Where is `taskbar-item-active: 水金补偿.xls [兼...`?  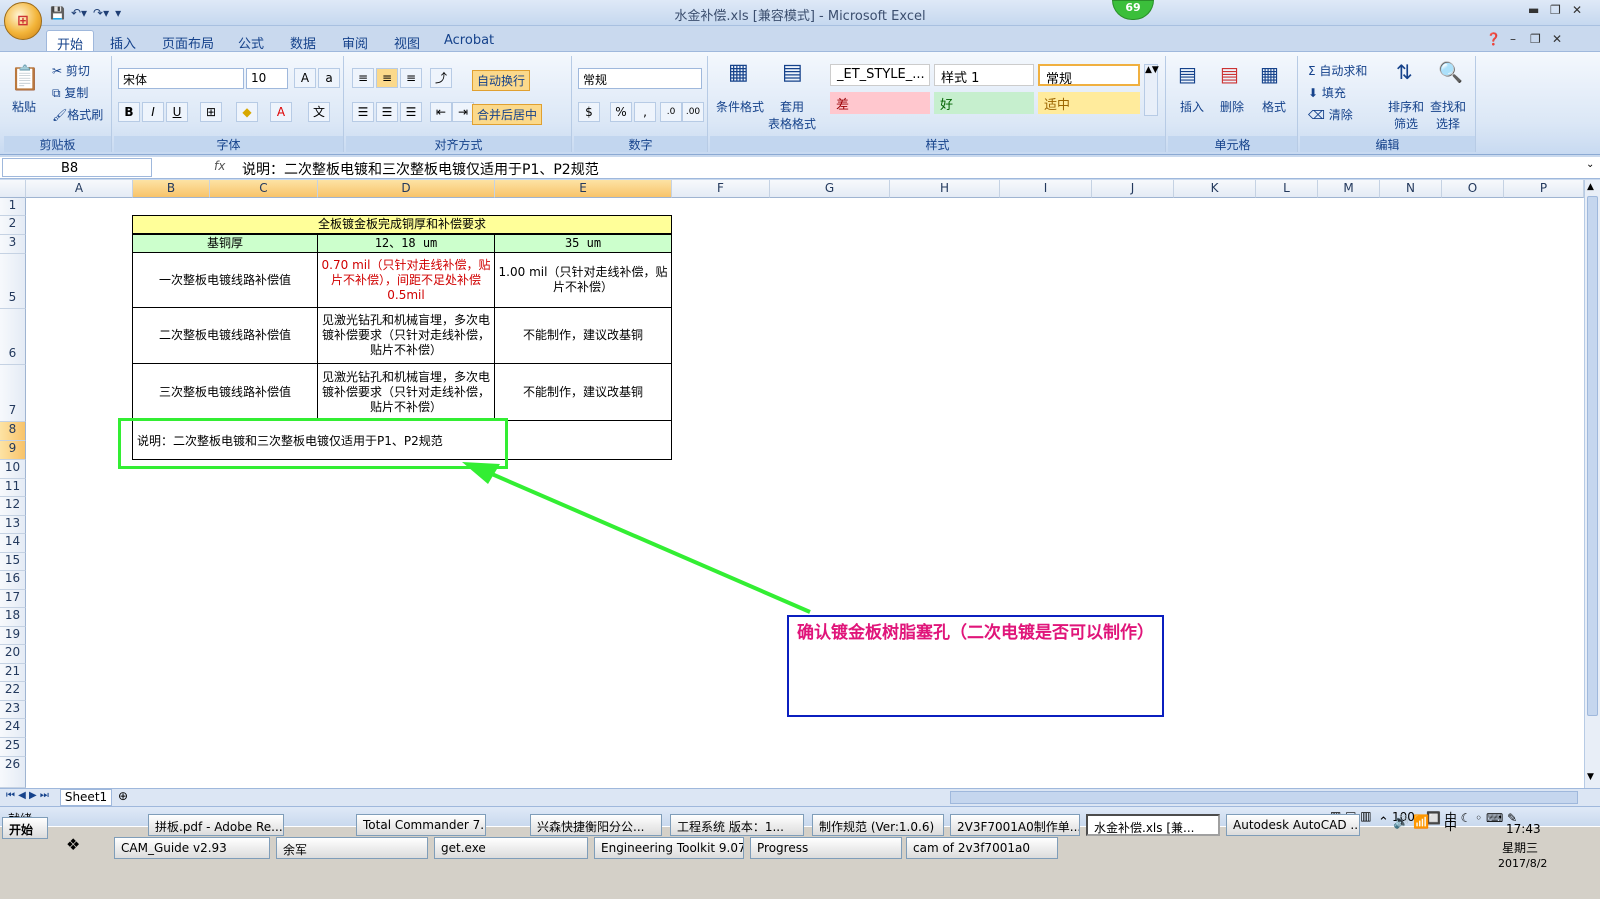 taskbar-item-active: 水金补偿.xls [兼... is located at coordinates (1153, 825).